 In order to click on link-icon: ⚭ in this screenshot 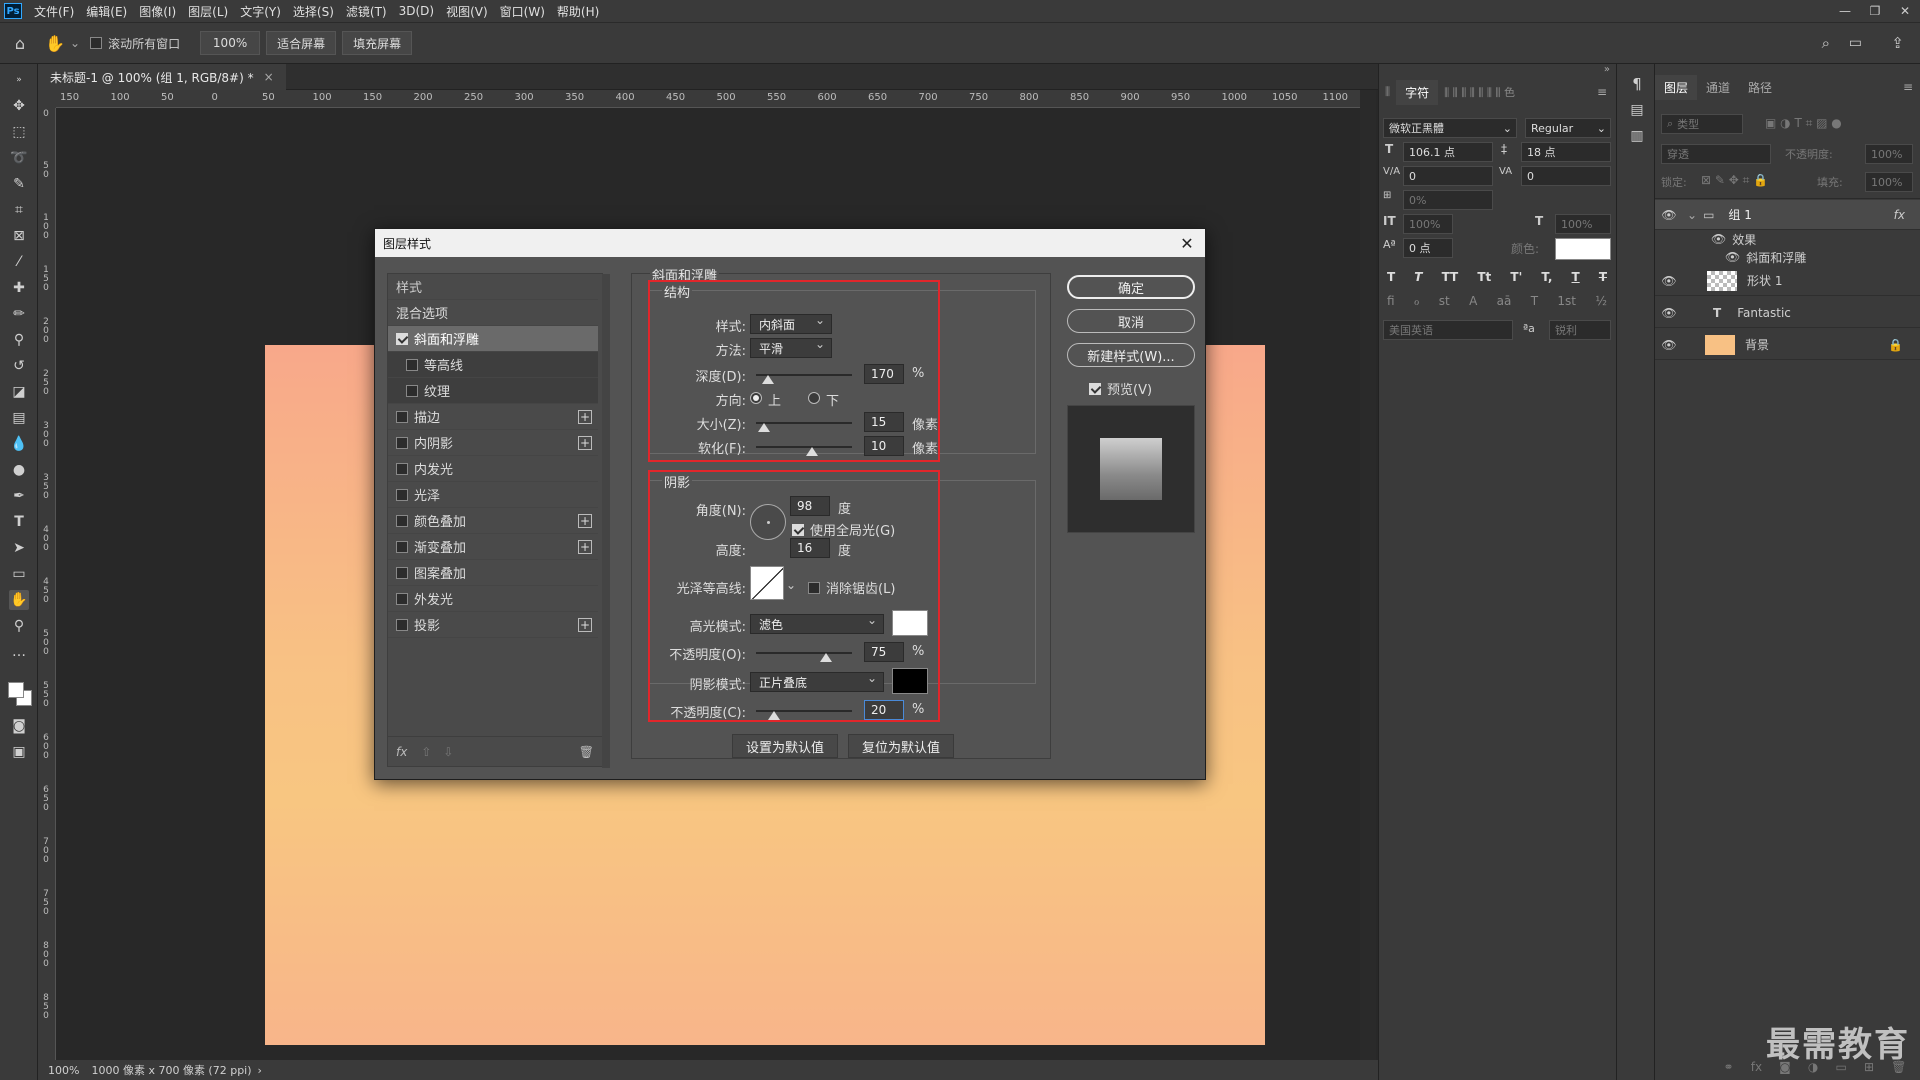, I will do `click(1729, 1067)`.